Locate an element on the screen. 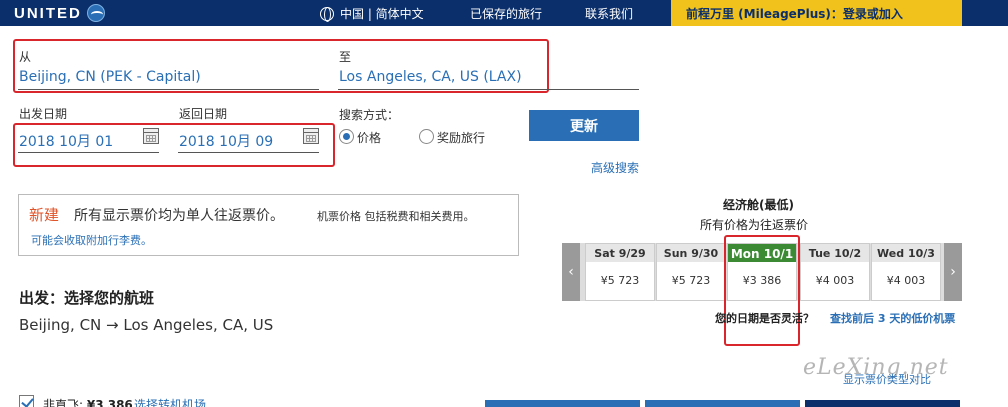  calendar-day: Tue 10/2 ¥4 003 is located at coordinates (835, 272).